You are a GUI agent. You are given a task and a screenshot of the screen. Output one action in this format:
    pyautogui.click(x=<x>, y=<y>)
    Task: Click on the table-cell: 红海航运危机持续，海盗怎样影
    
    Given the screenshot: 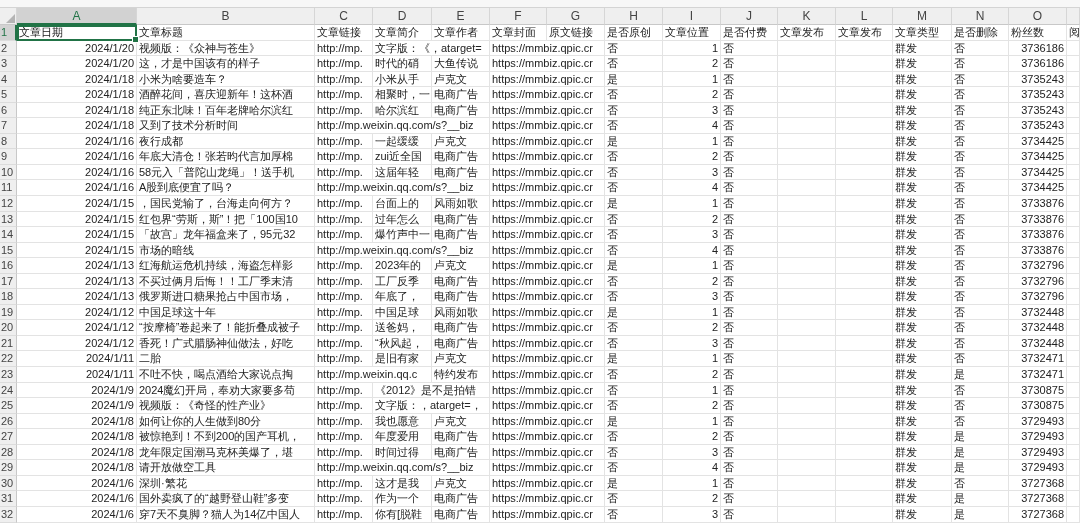 What is the action you would take?
    pyautogui.click(x=226, y=266)
    